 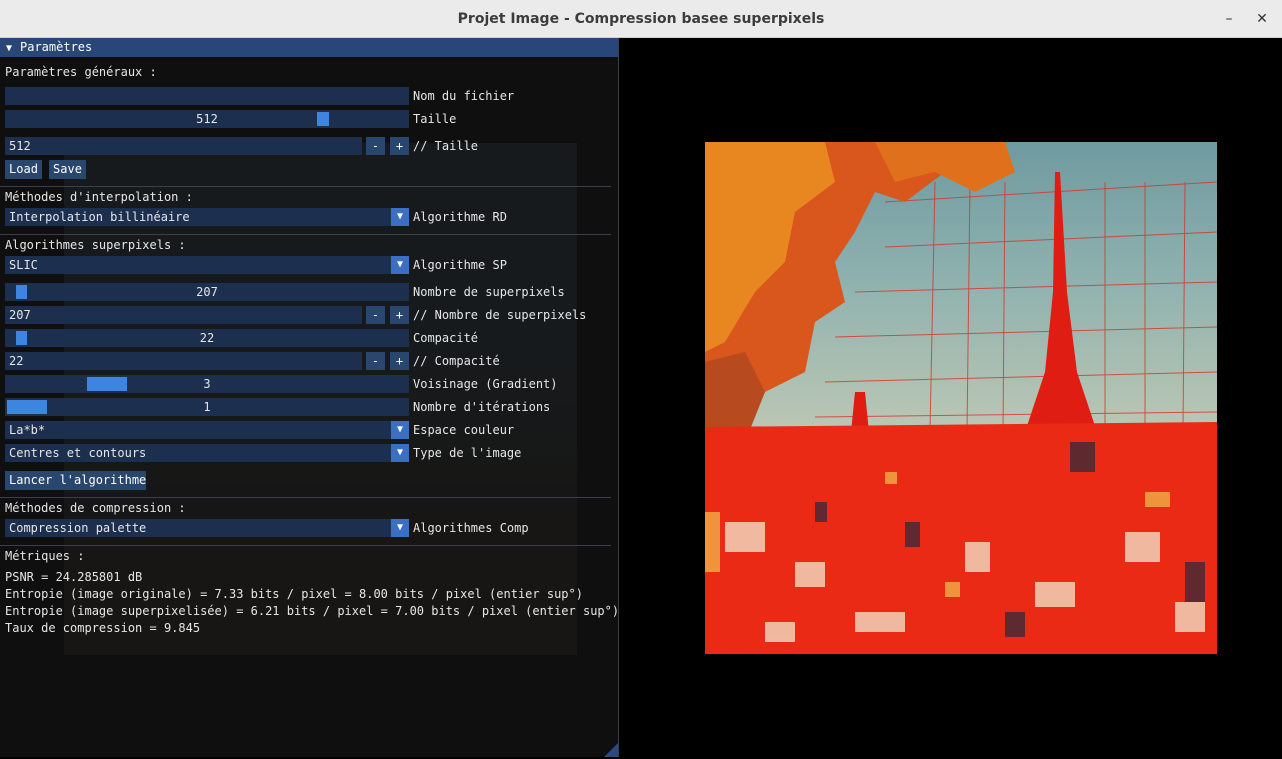 What do you see at coordinates (482, 407) in the screenshot?
I see `iterations-label: Nombre d'itérations` at bounding box center [482, 407].